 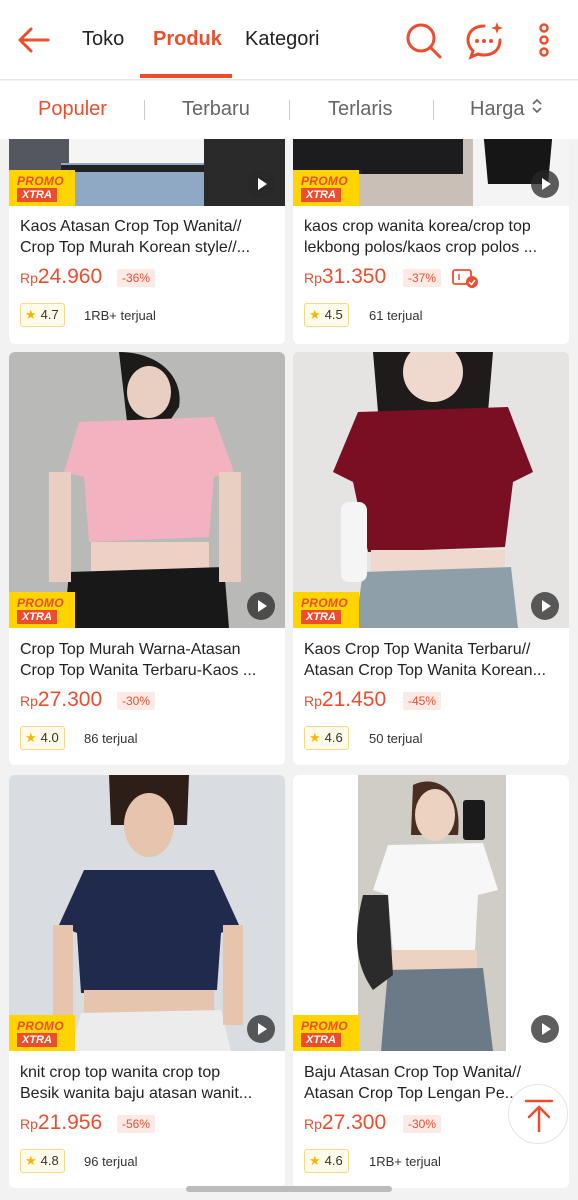 What do you see at coordinates (484, 40) in the screenshot?
I see `chat-icon` at bounding box center [484, 40].